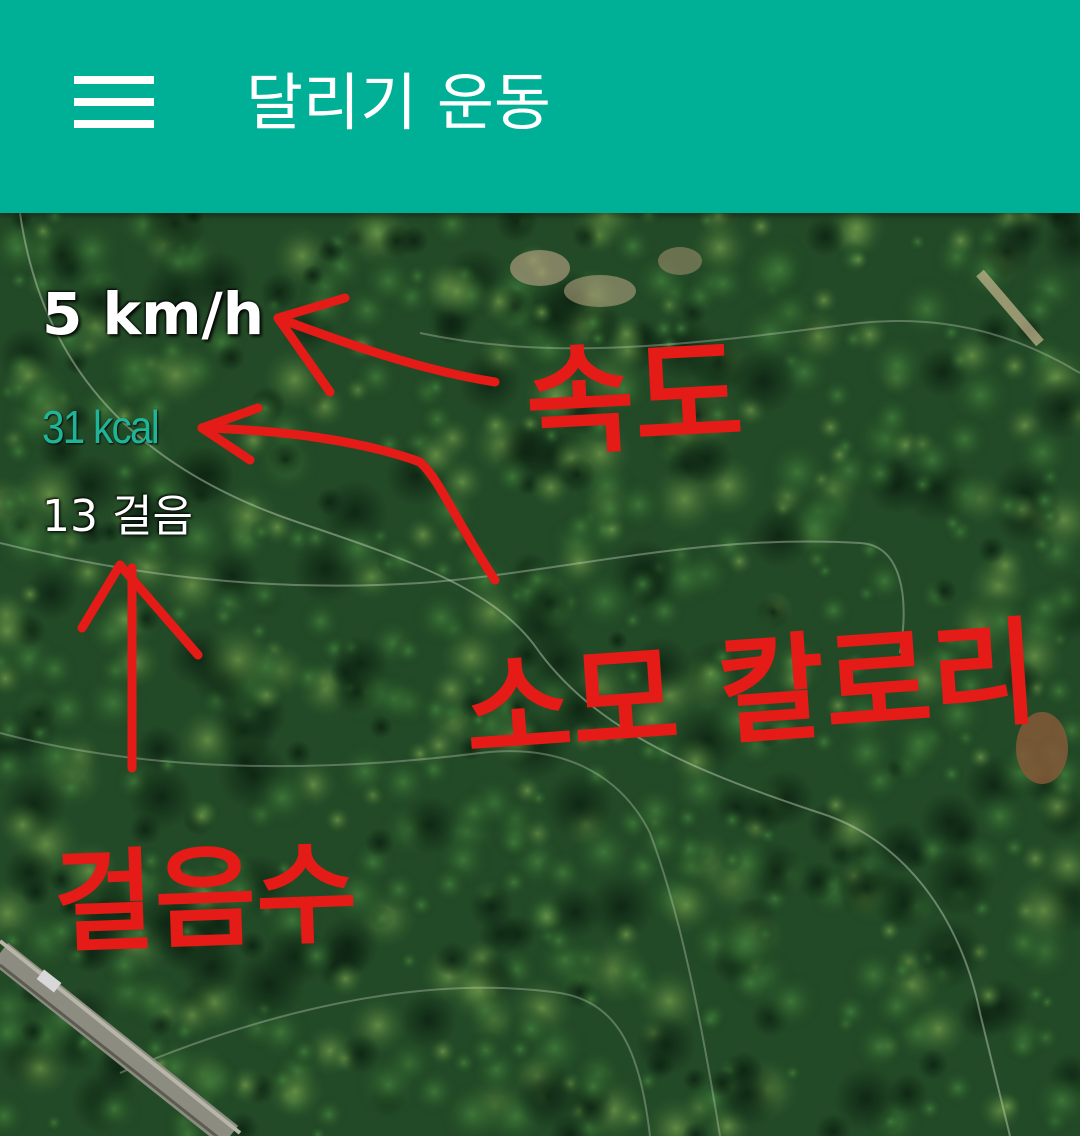 The width and height of the screenshot is (1080, 1136). I want to click on page-title: 달리기 운동, so click(398, 102).